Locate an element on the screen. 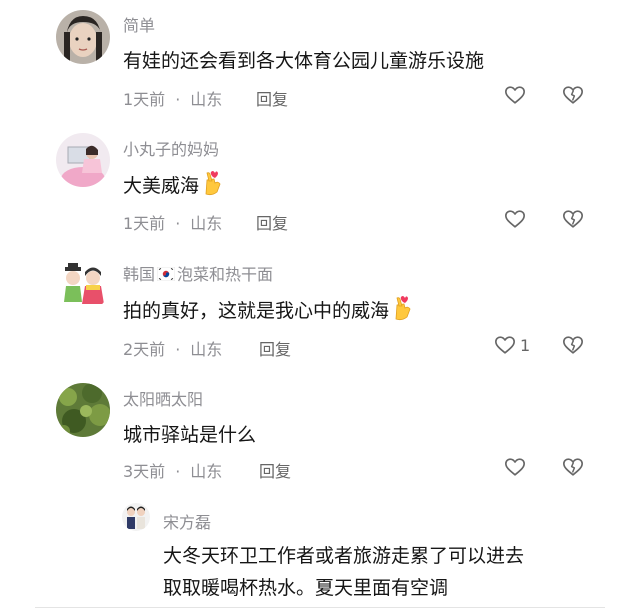  reply-text-line: 取取暖喝杯热水。夏天里面有空调 is located at coordinates (306, 588).